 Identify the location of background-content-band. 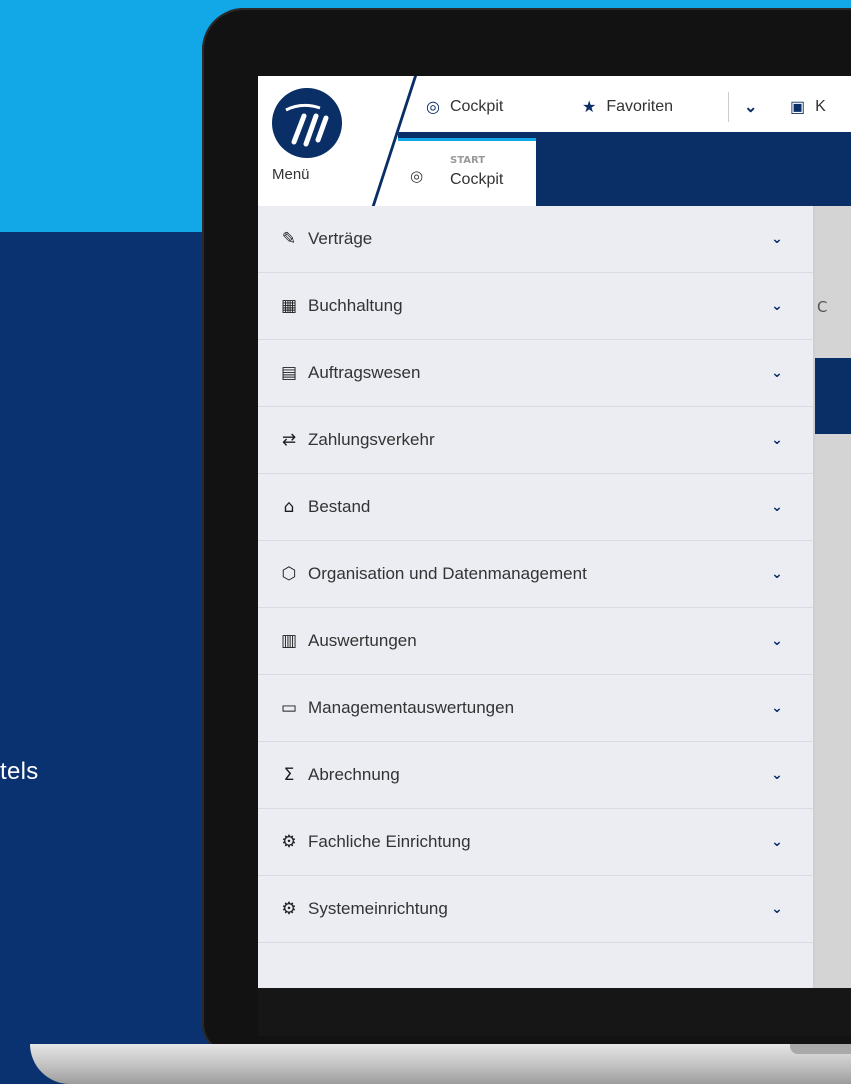
(832, 396).